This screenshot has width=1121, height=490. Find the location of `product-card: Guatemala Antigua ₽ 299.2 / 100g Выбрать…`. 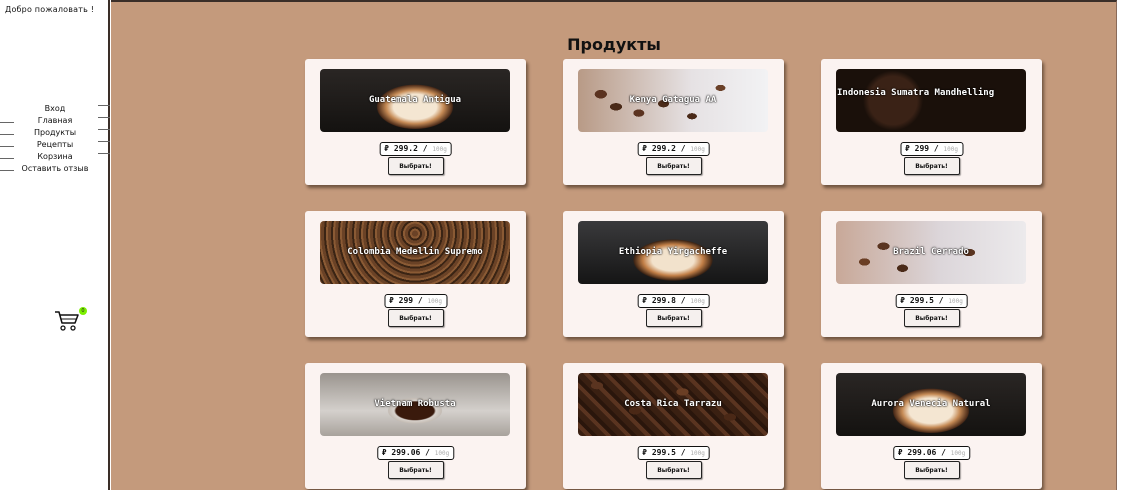

product-card: Guatemala Antigua ₽ 299.2 / 100g Выбрать… is located at coordinates (415, 122).